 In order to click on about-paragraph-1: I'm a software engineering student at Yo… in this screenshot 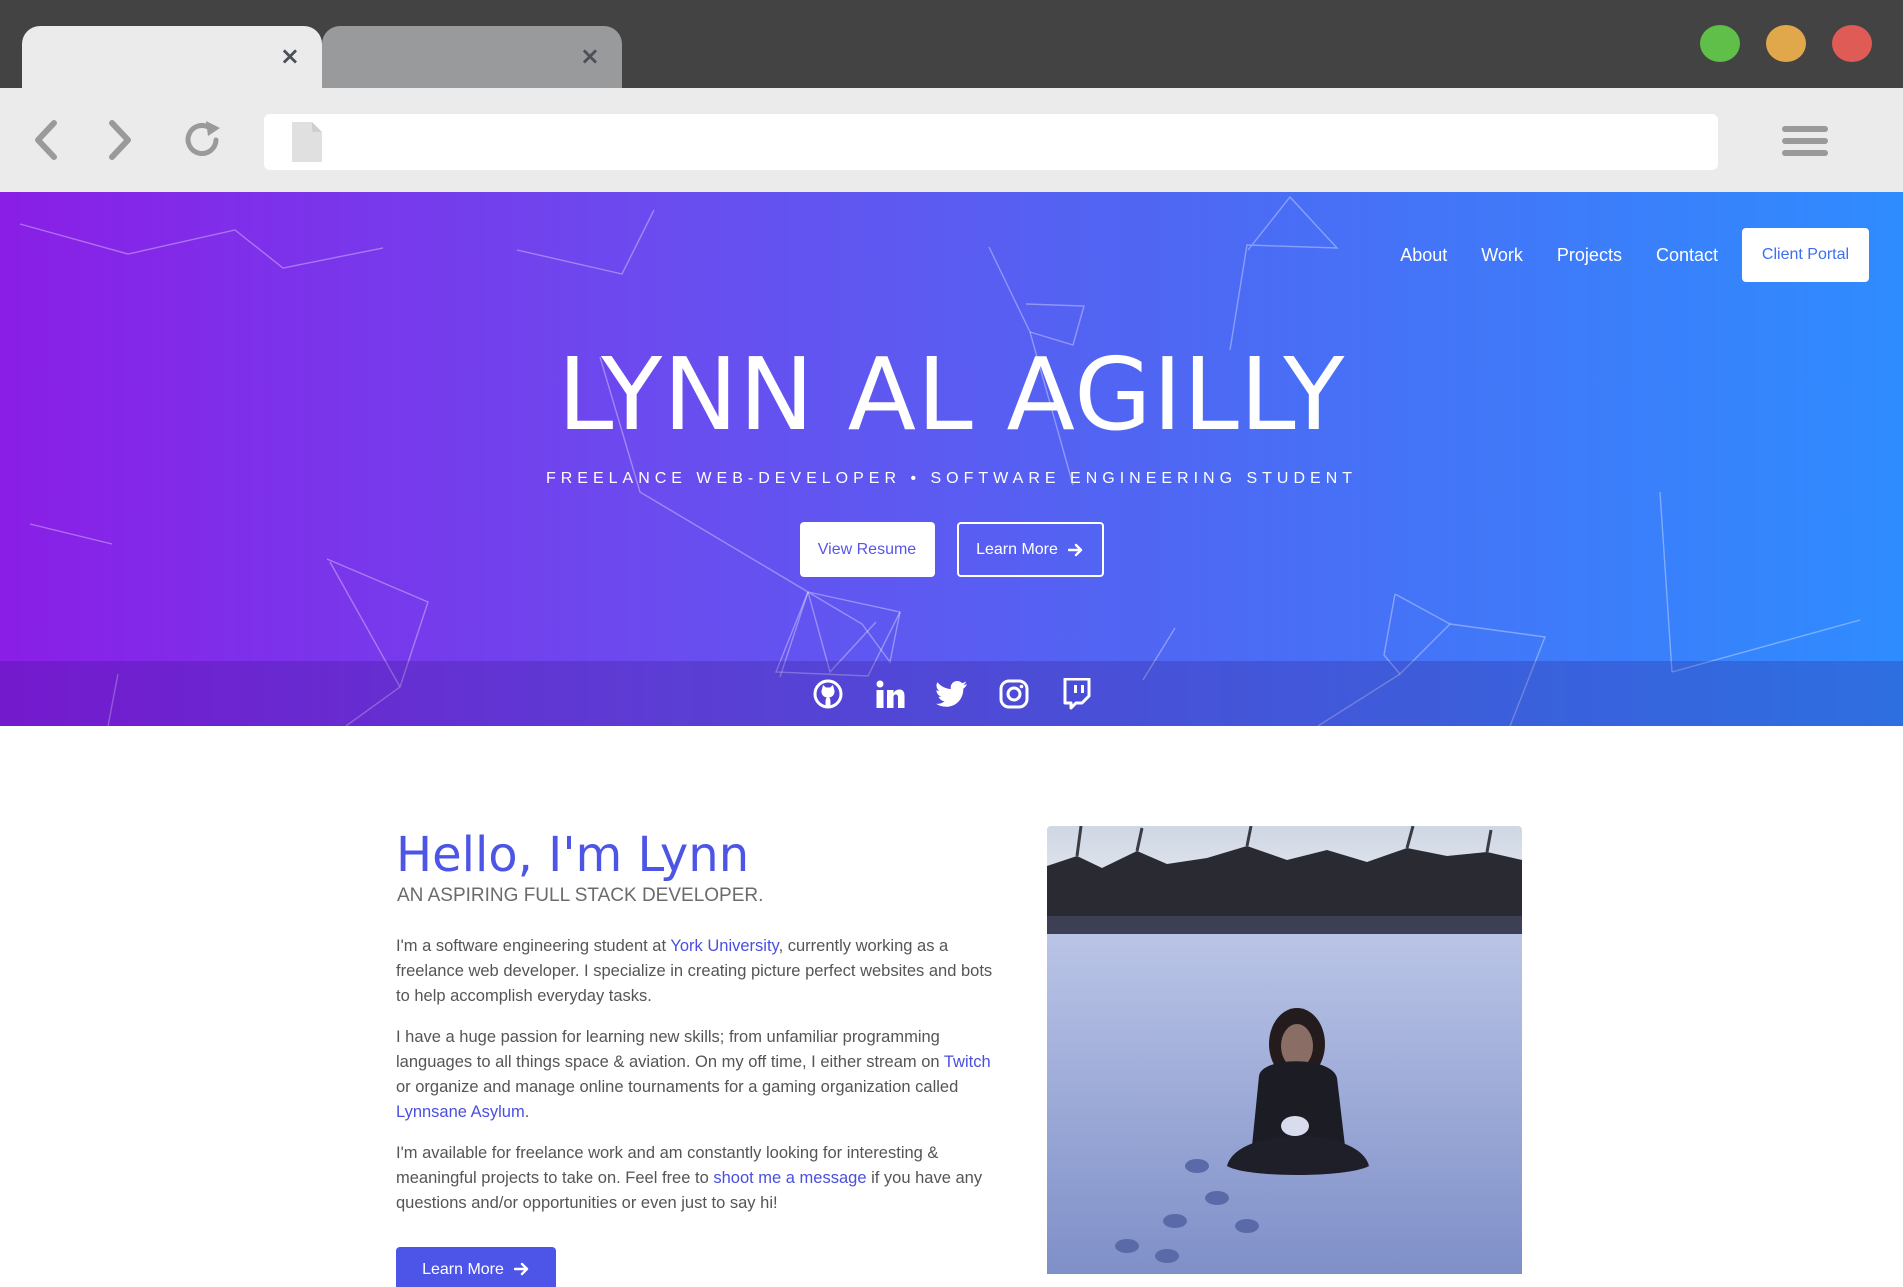, I will do `click(701, 971)`.